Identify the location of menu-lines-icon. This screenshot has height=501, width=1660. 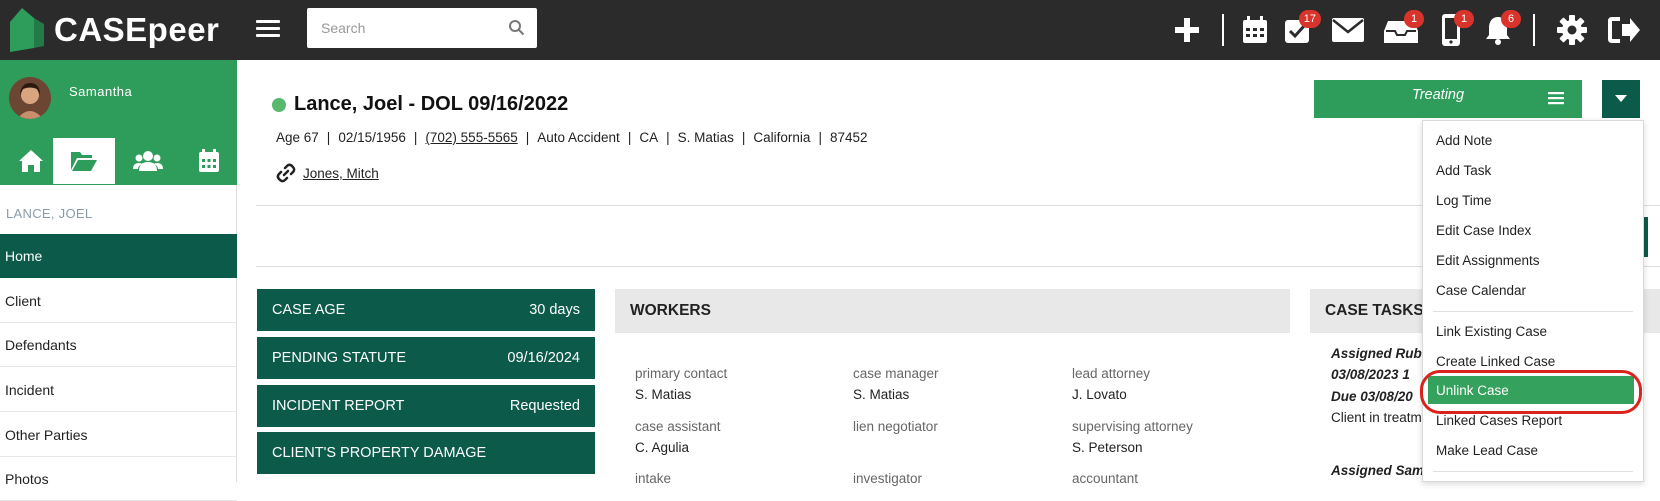
(1556, 98).